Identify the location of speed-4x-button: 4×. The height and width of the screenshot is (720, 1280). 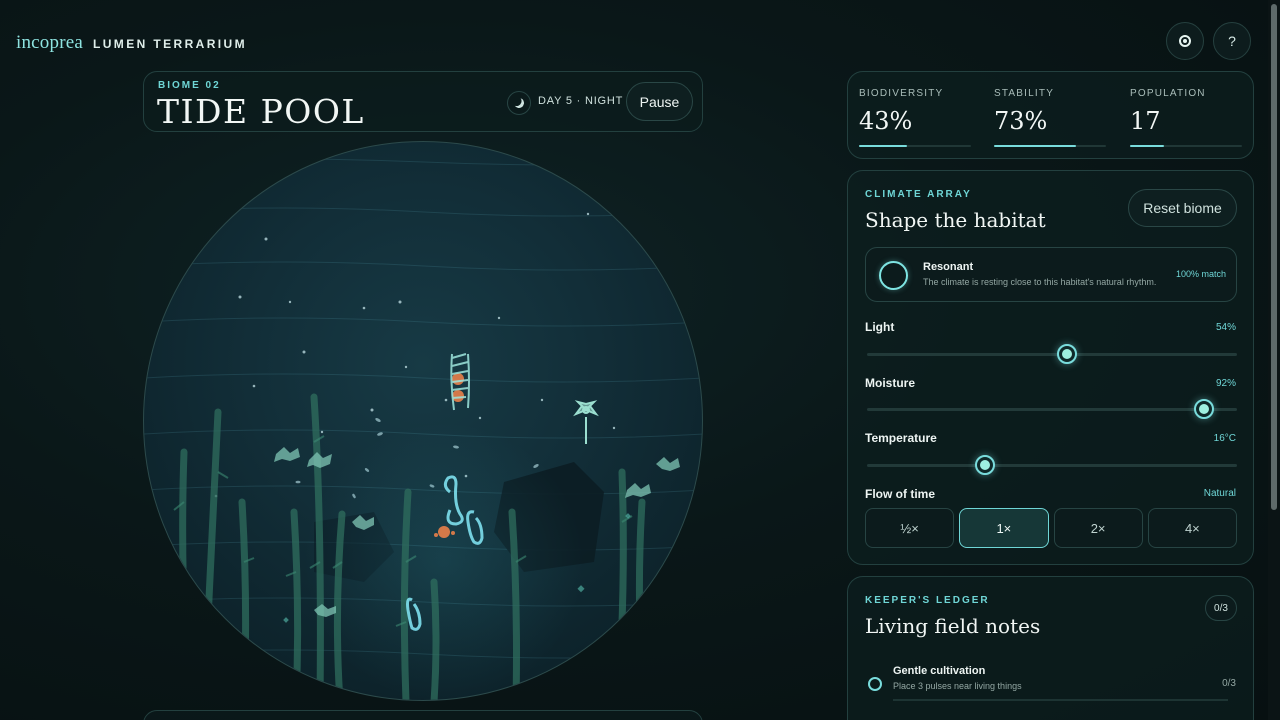
(1192, 528).